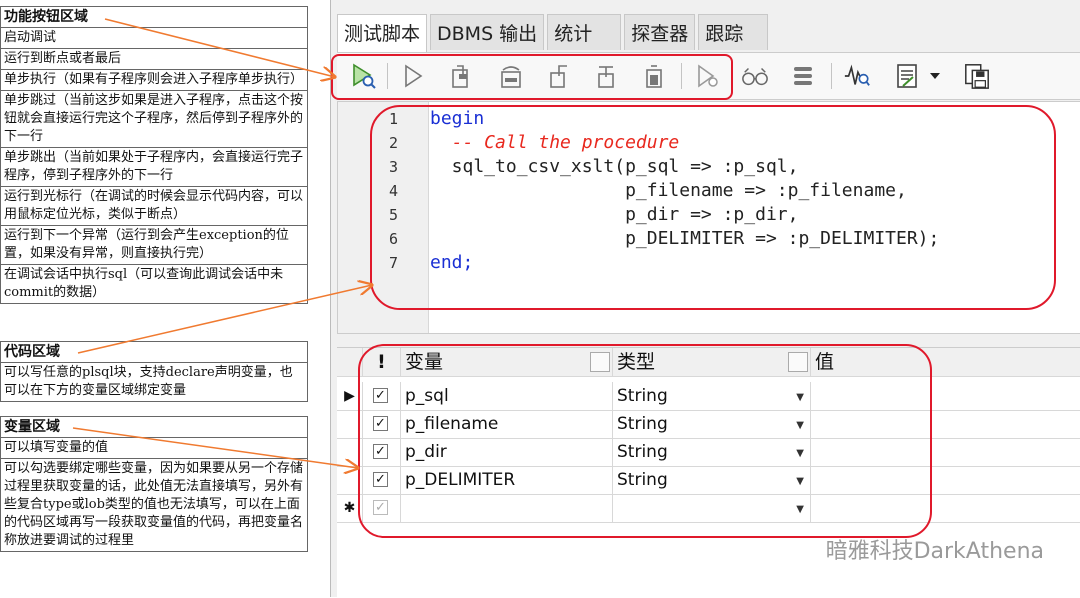 This screenshot has height=598, width=1080. I want to click on arrow-code-area, so click(224, 319).